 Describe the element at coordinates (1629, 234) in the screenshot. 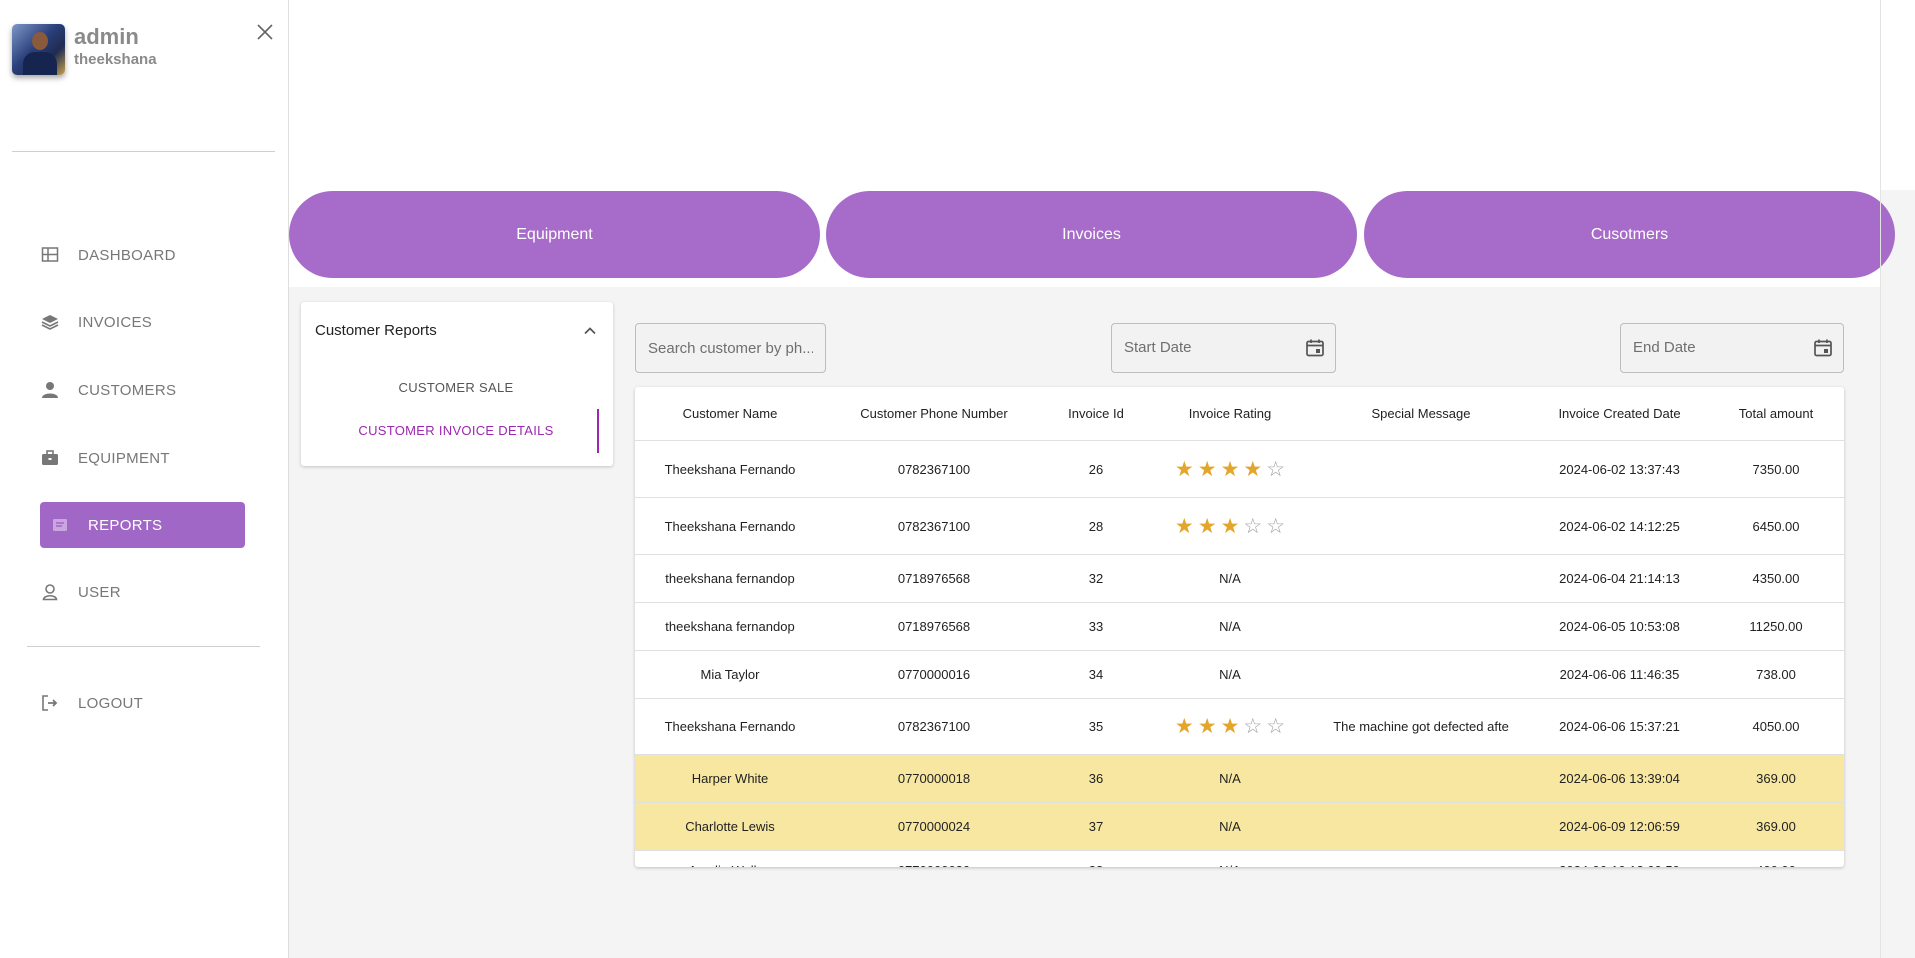

I see `pill-customers: Cusotmers` at that location.